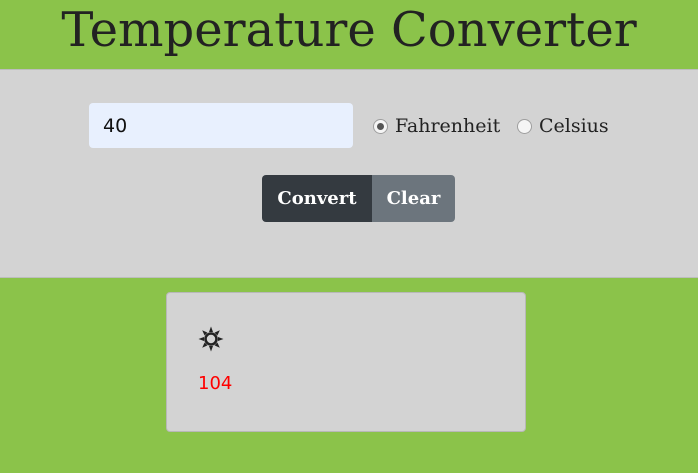  I want to click on page-title: Temperature Converter, so click(349, 29).